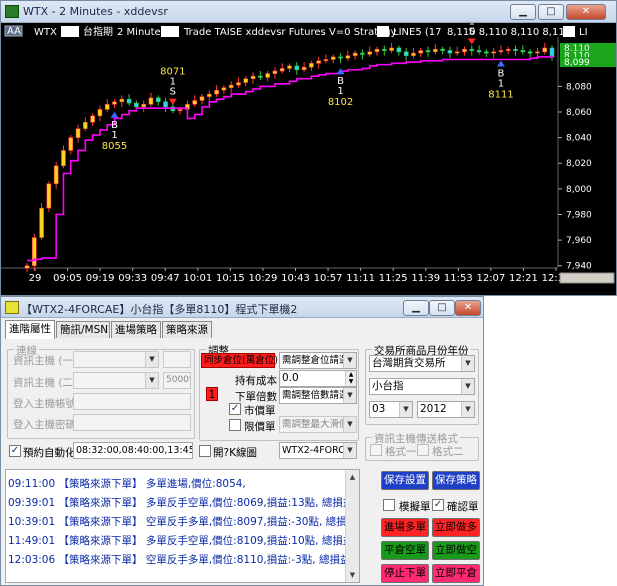 Image resolution: width=617 pixels, height=586 pixels. Describe the element at coordinates (318, 424) in the screenshot. I see `max-slippage-select: 需調整最大滑價 ▼` at that location.